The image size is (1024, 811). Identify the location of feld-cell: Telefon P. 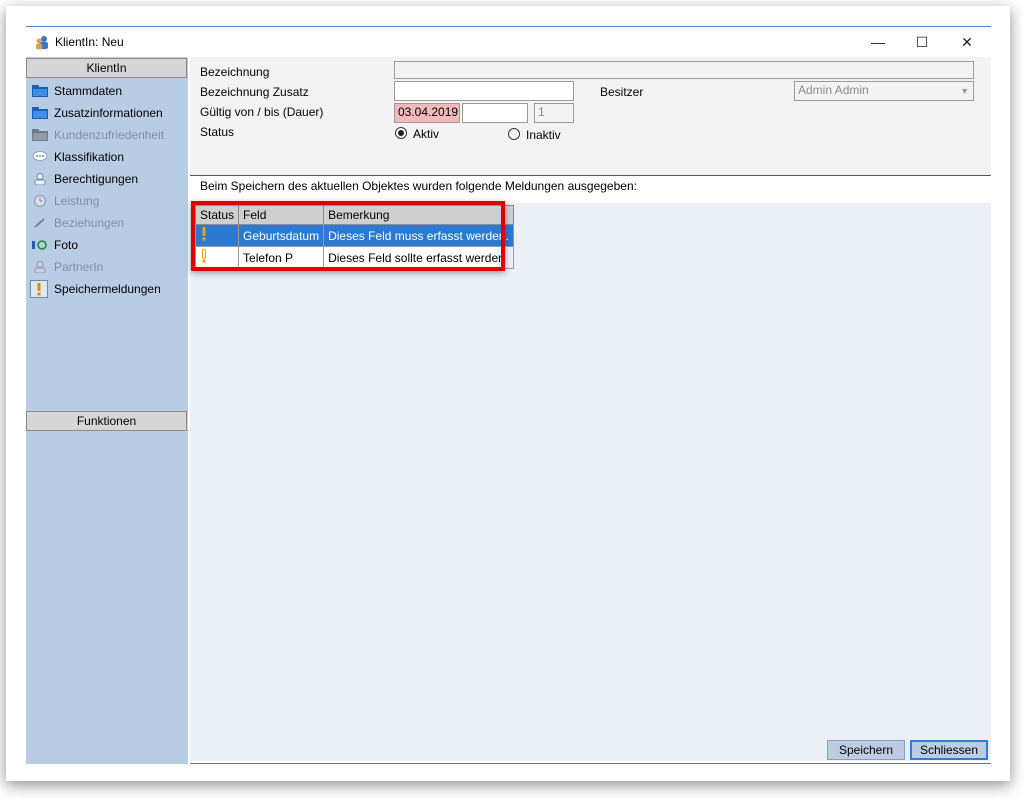
(281, 257).